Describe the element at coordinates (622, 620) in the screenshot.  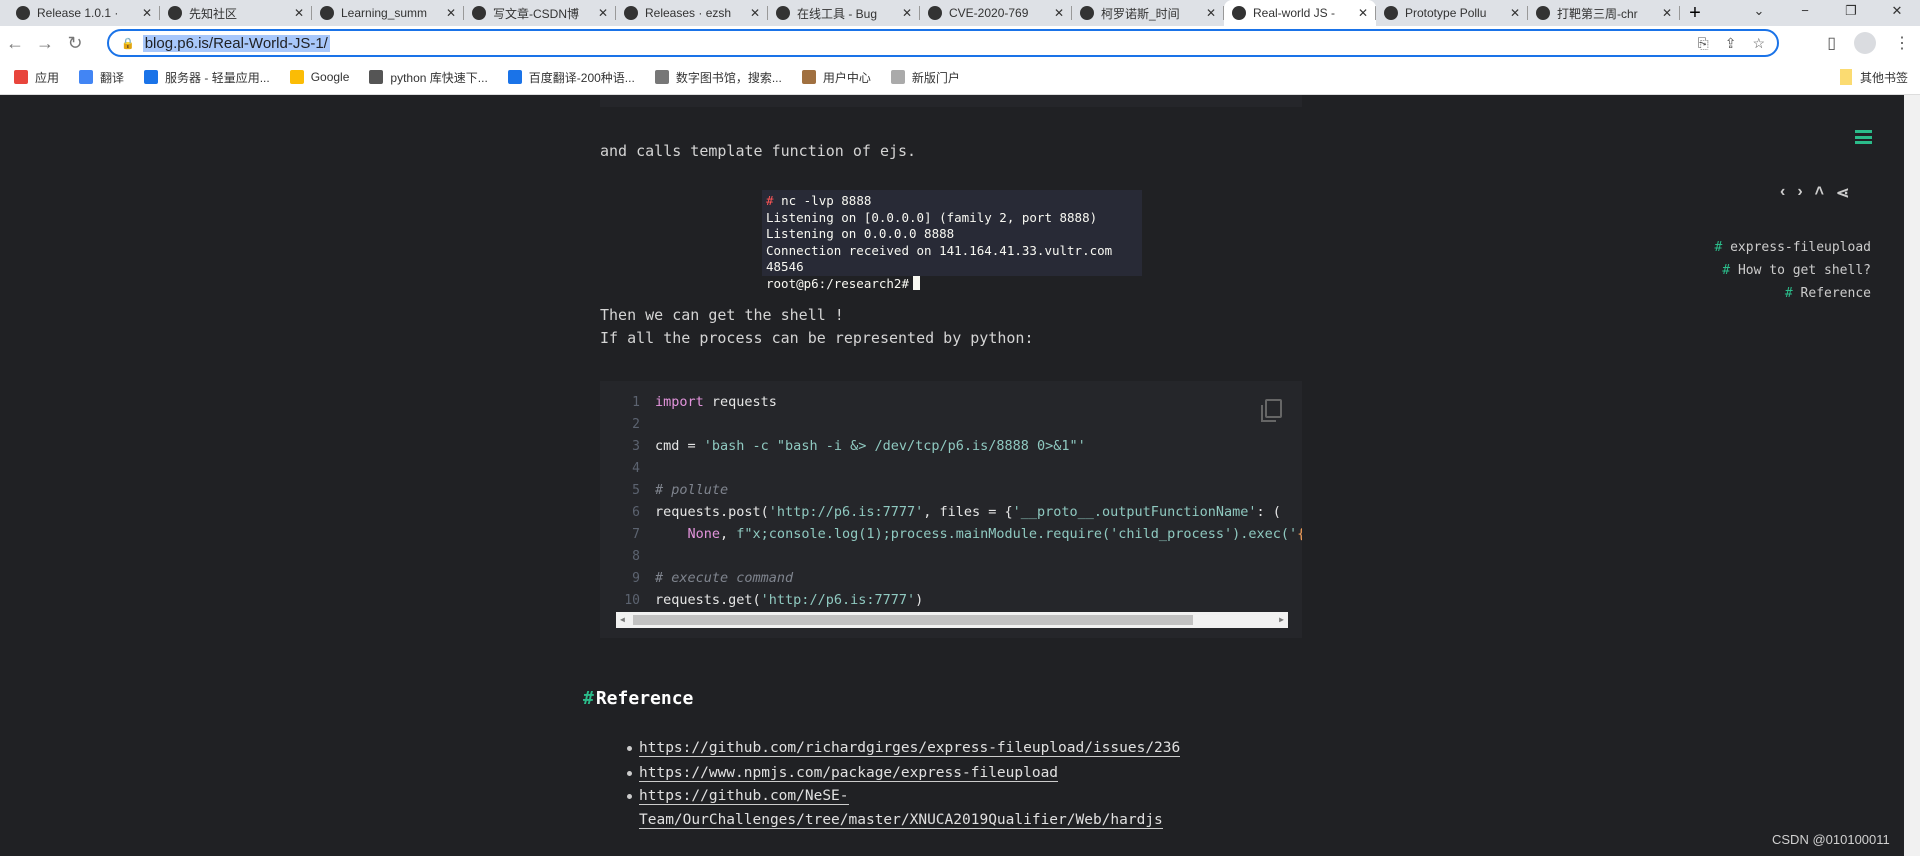
I see `scroll-left-arrow-icon: ◀` at that location.